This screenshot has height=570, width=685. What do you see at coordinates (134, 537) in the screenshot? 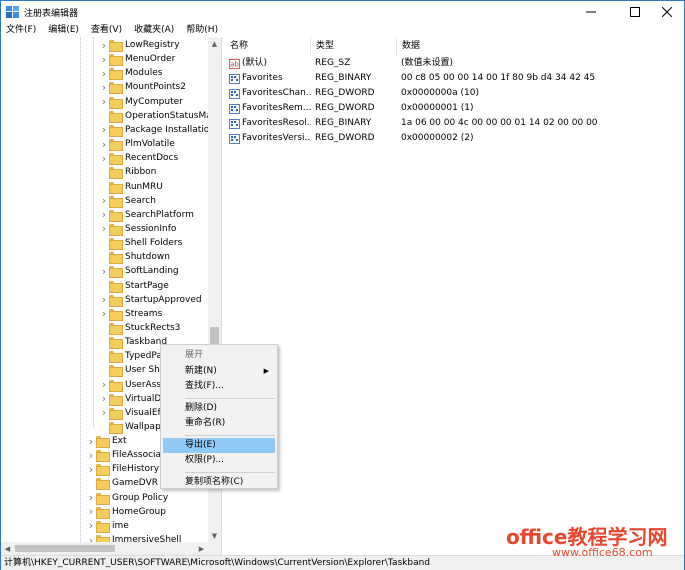
I see `tree-item-immersiveshell: › ImmersiveShell` at bounding box center [134, 537].